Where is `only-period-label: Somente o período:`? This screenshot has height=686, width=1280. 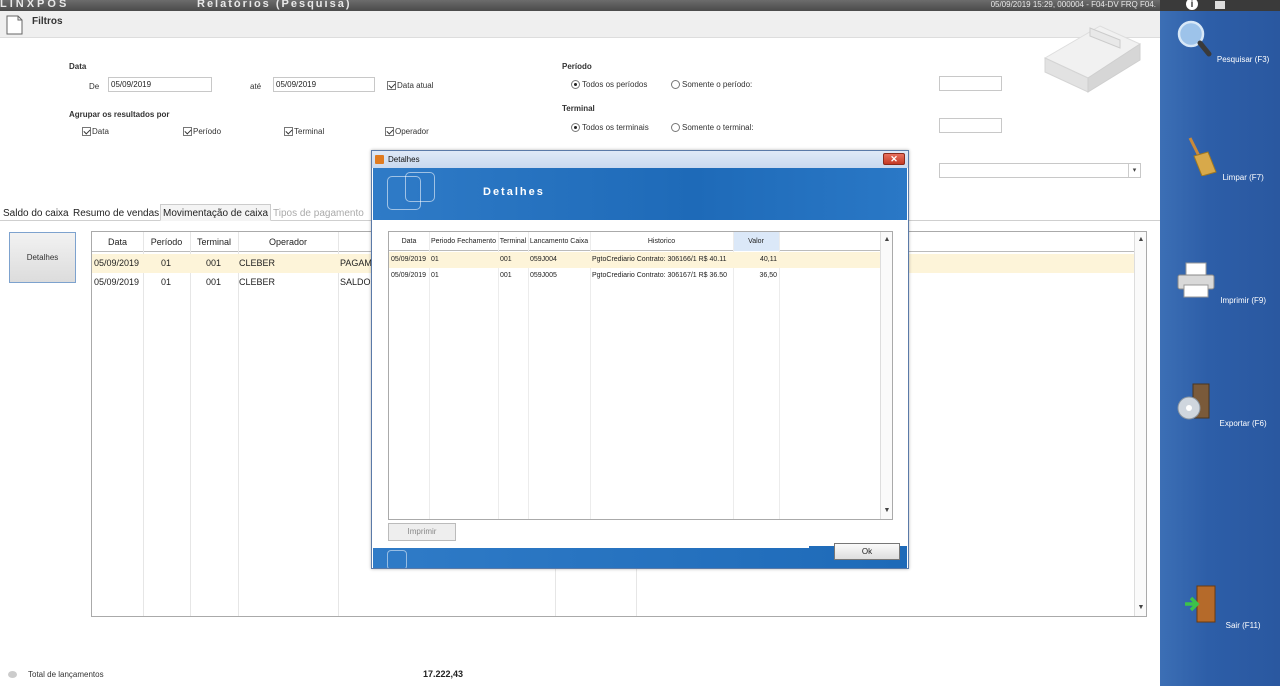 only-period-label: Somente o período: is located at coordinates (717, 84).